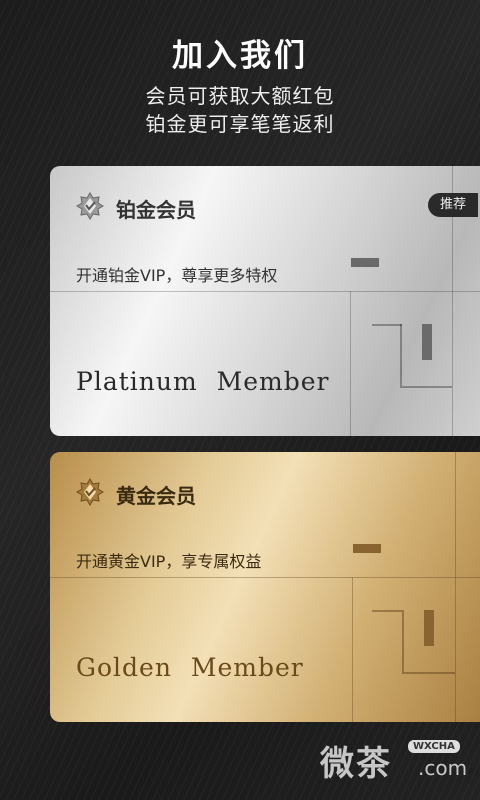  What do you see at coordinates (443, 768) in the screenshot?
I see `watermark-domain: .com` at bounding box center [443, 768].